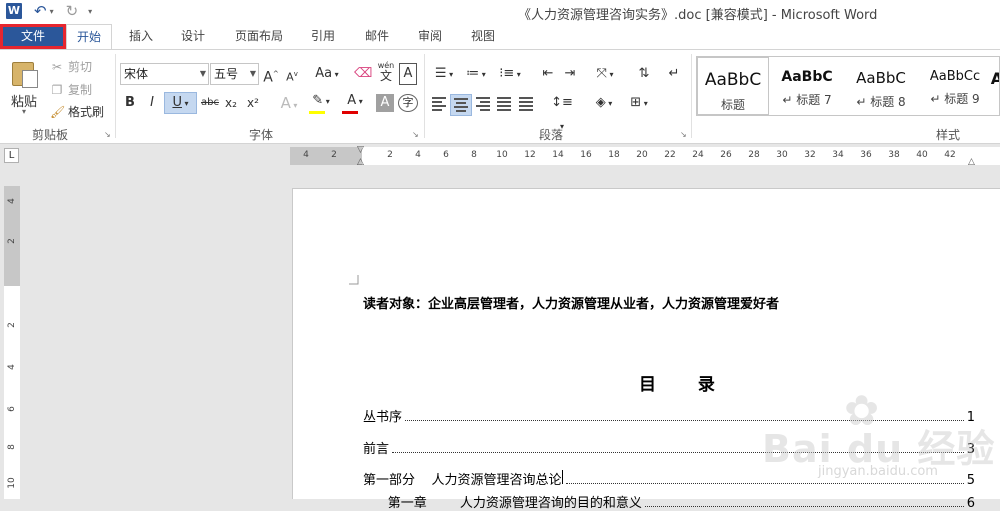 This screenshot has height=511, width=1000. I want to click on font-launcher-icon: ↘, so click(415, 134).